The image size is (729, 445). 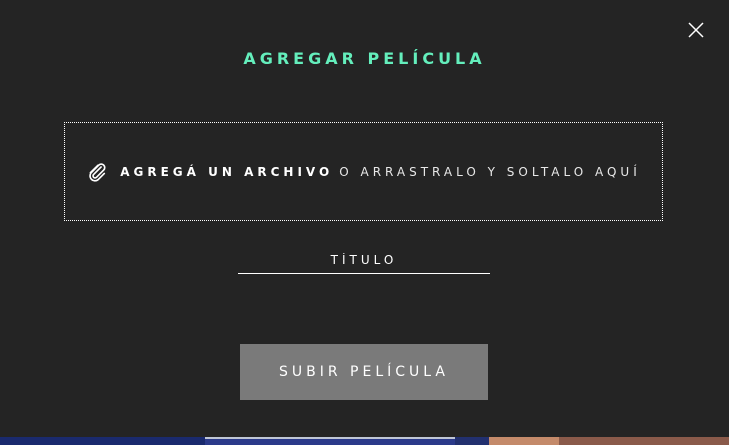 What do you see at coordinates (364, 372) in the screenshot?
I see `submit-movie-button: SUBIR PELÍCULA` at bounding box center [364, 372].